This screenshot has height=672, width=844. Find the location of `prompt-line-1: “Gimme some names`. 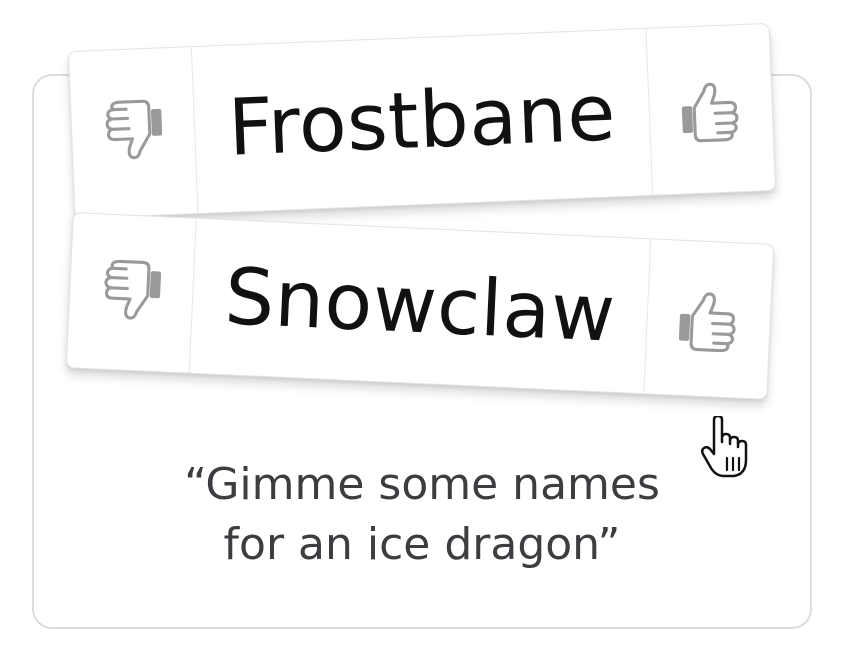

prompt-line-1: “Gimme some names is located at coordinates (422, 484).